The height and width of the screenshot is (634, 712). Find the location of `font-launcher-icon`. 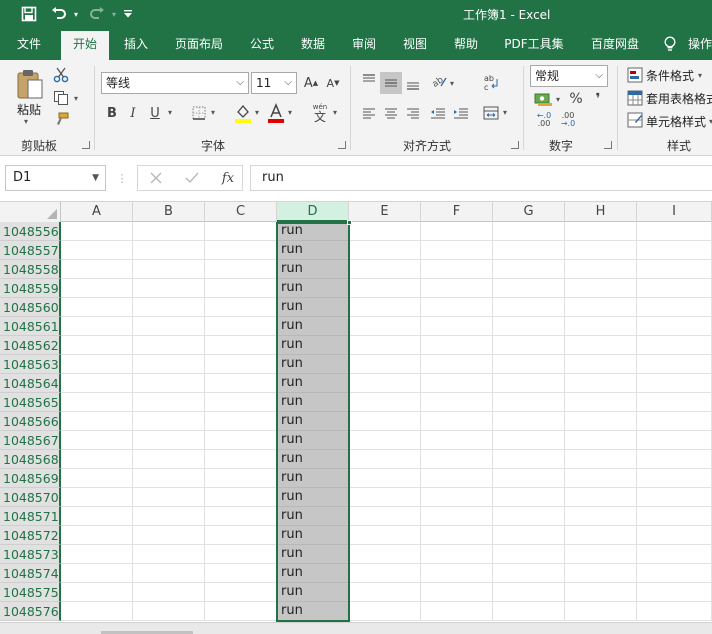

font-launcher-icon is located at coordinates (342, 145).